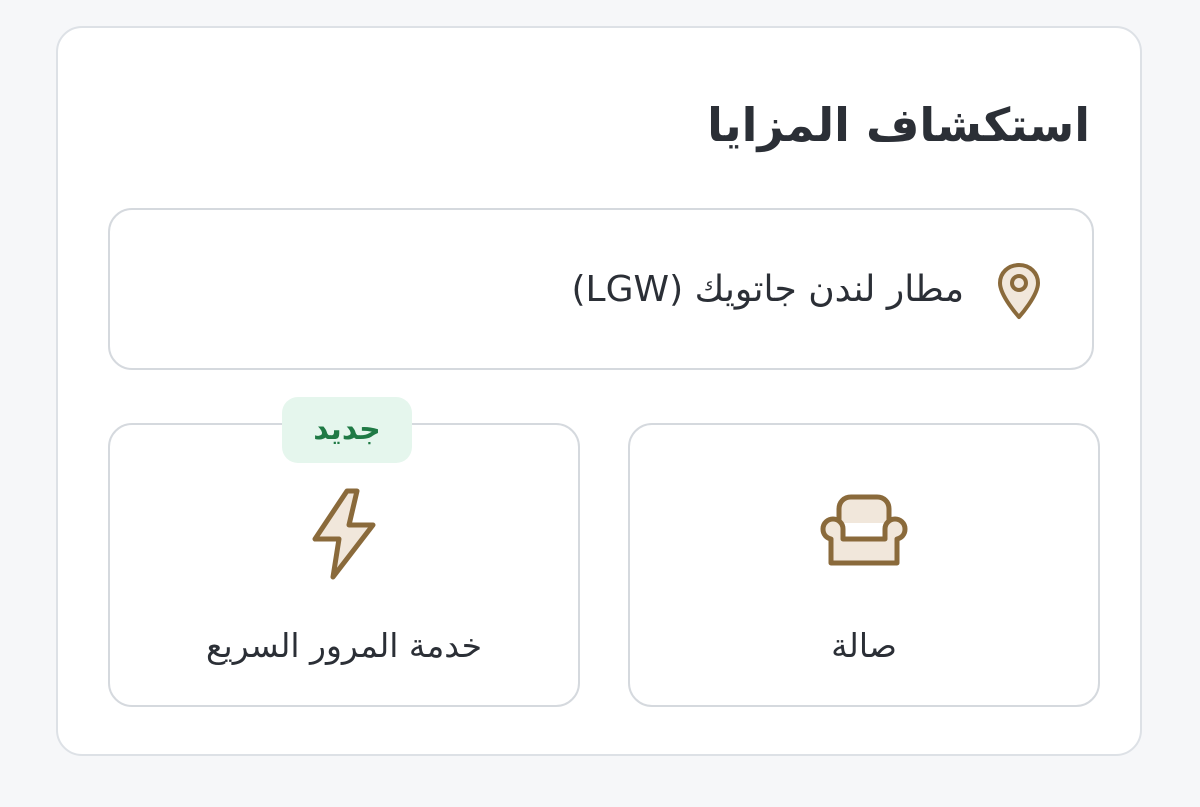 The width and height of the screenshot is (1200, 807). What do you see at coordinates (864, 645) in the screenshot?
I see `lounge-label: صالة` at bounding box center [864, 645].